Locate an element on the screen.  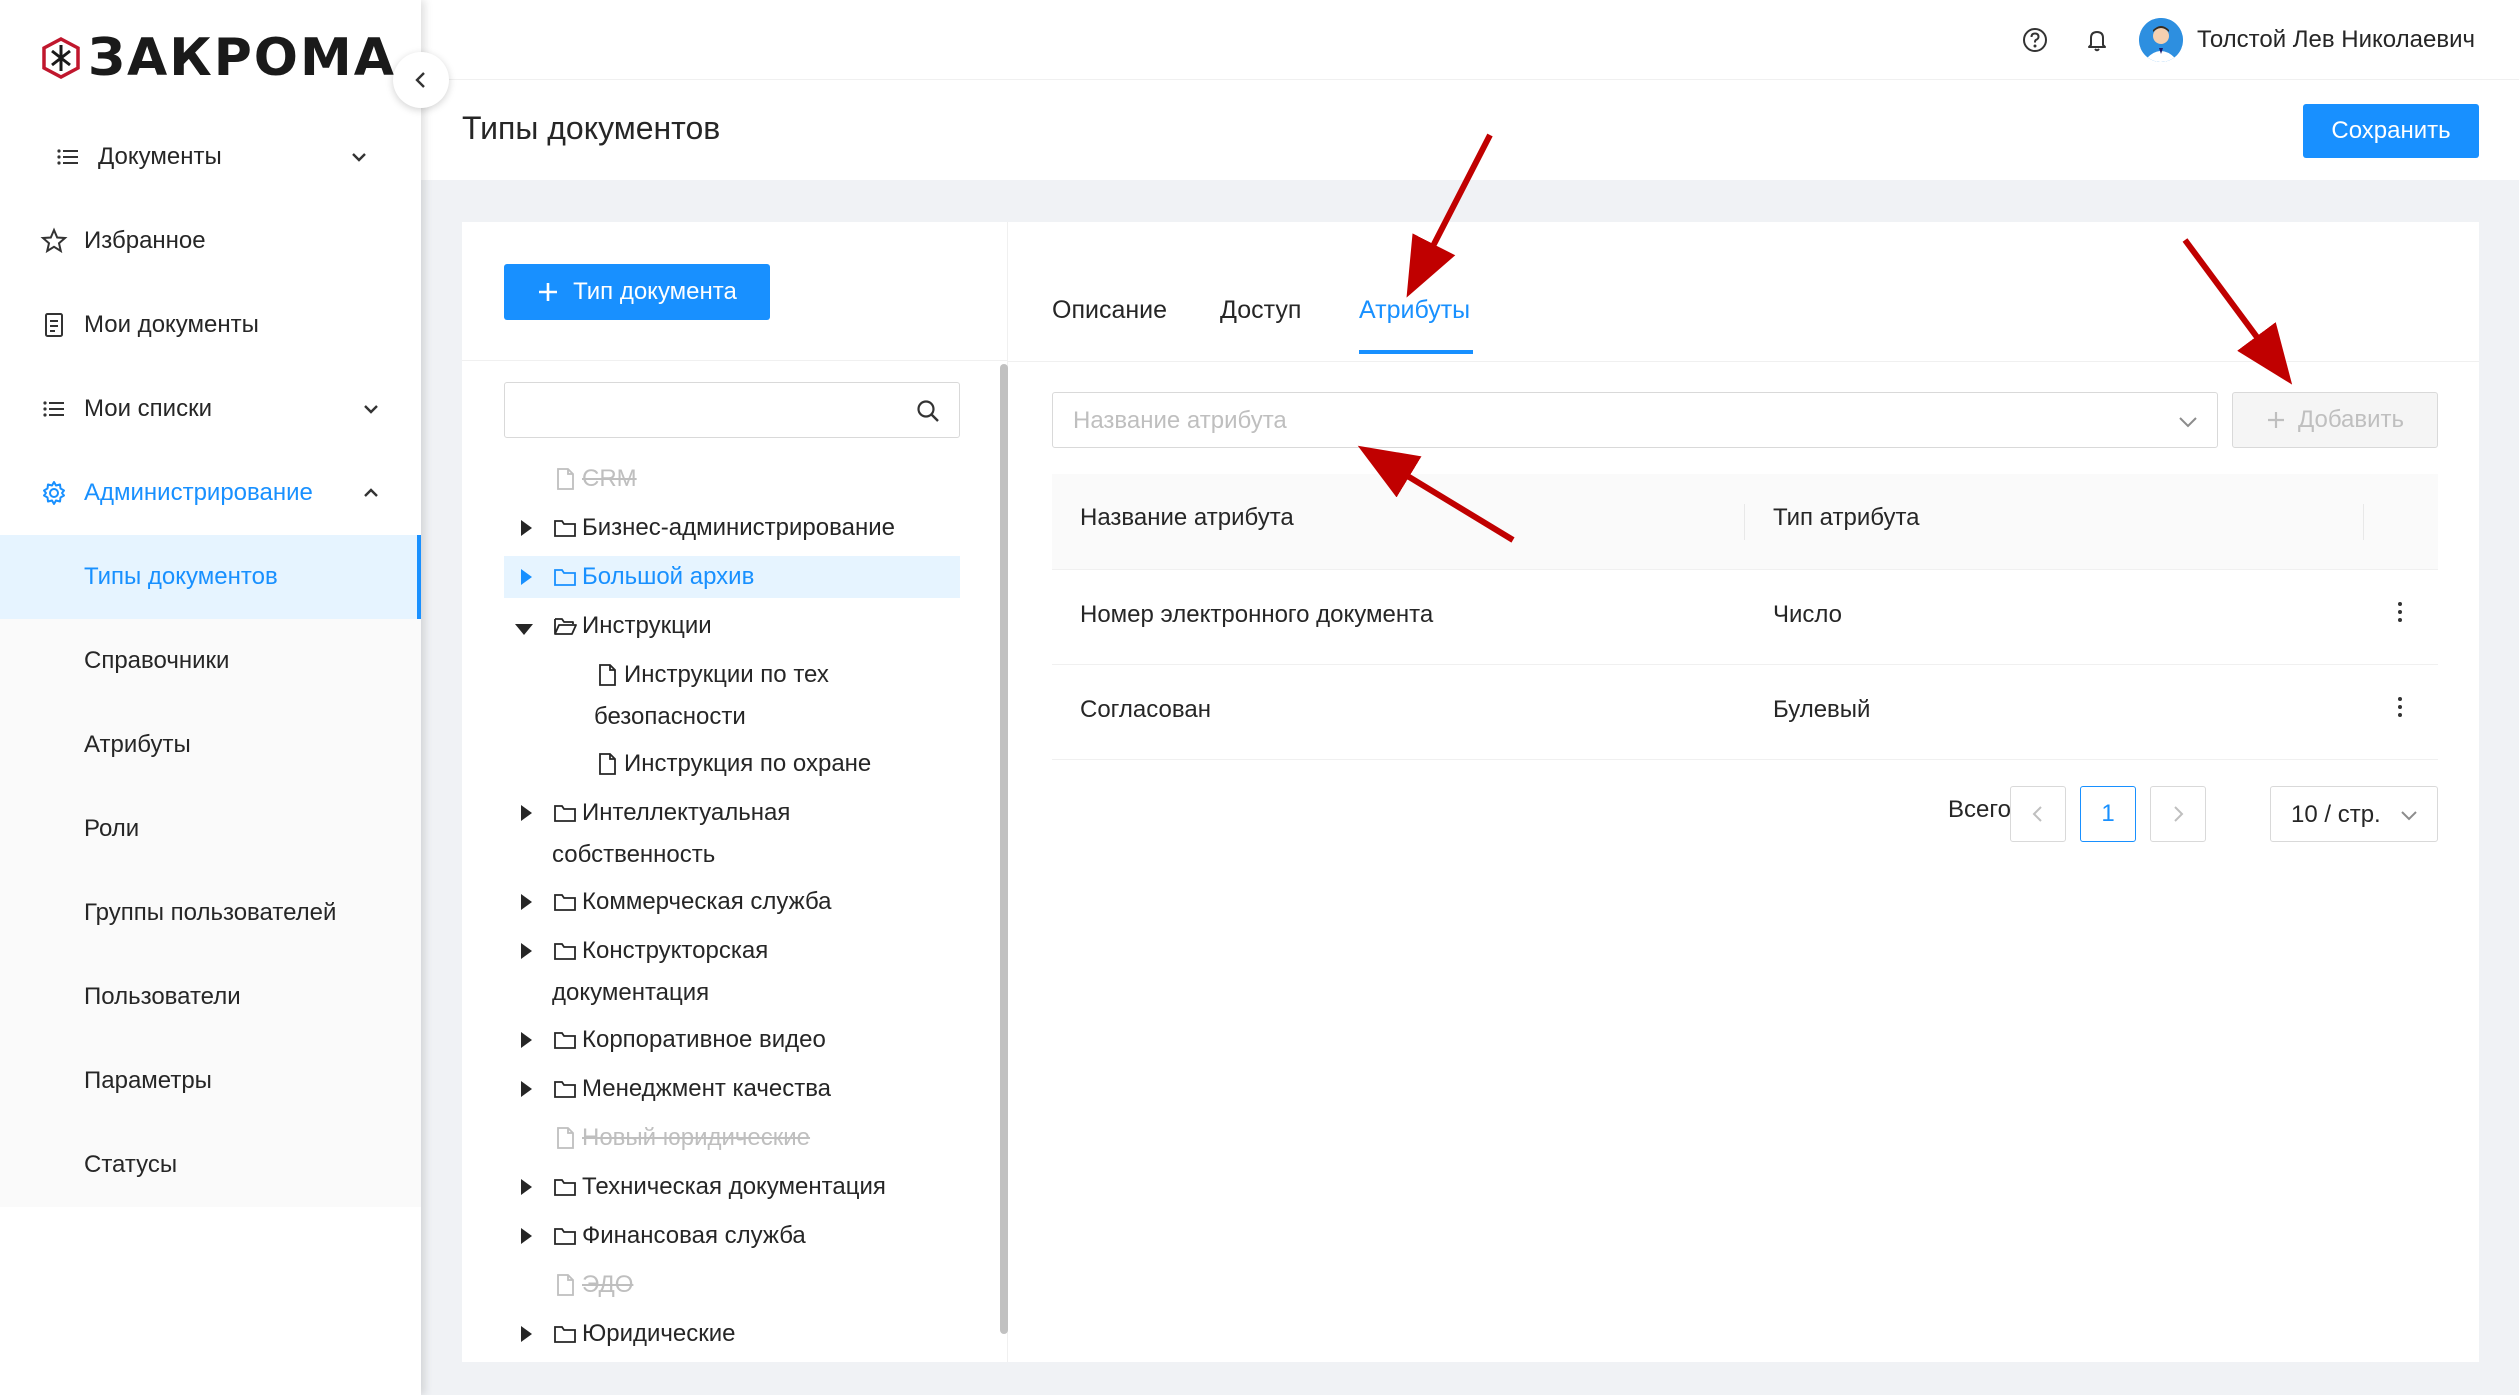
tree-node: ЭДО is located at coordinates (592, 1285).